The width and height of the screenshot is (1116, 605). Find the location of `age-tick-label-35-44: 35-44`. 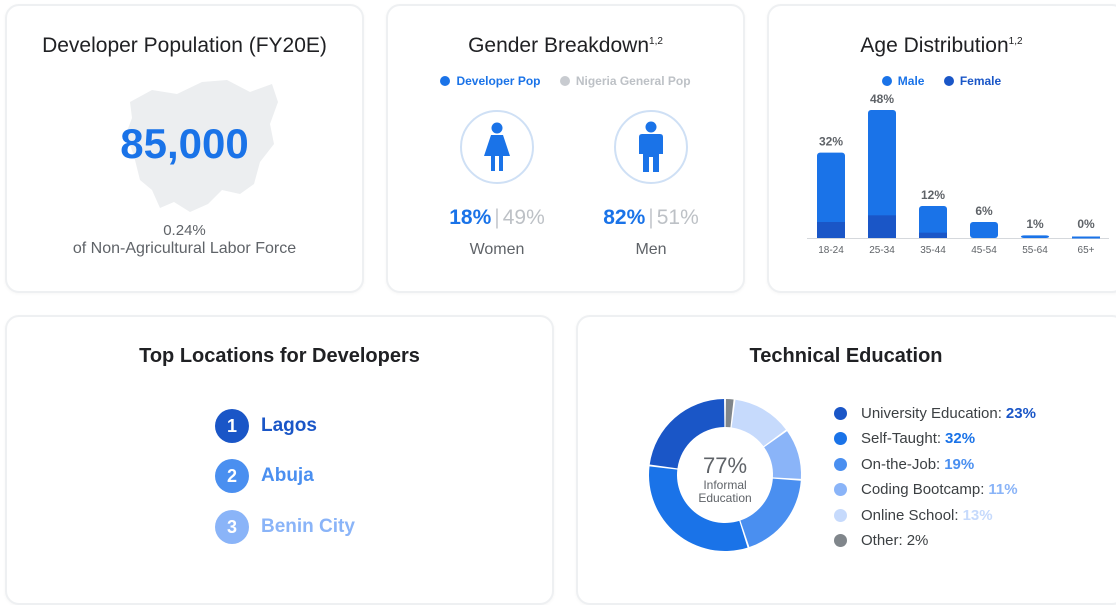

age-tick-label-35-44: 35-44 is located at coordinates (933, 250).